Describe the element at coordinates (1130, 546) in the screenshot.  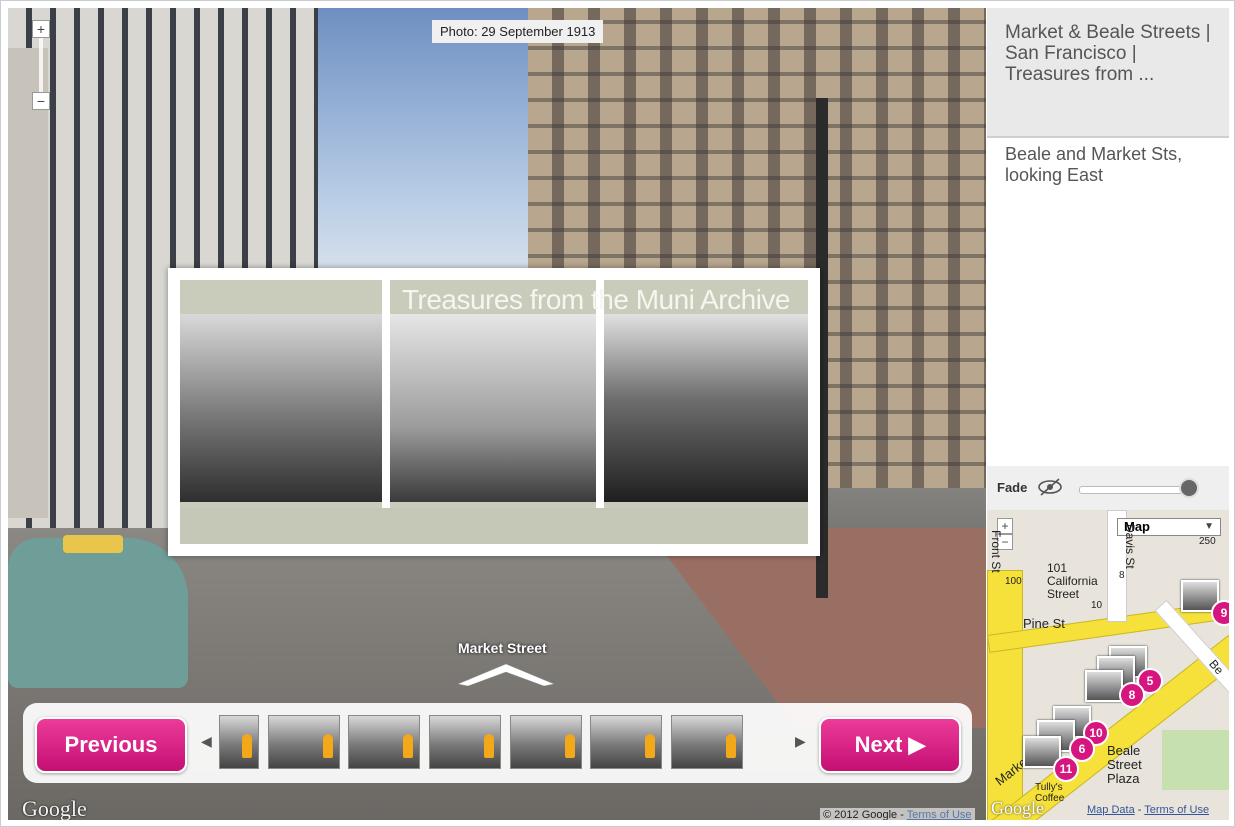
I see `map-label-davis: Davis St` at that location.